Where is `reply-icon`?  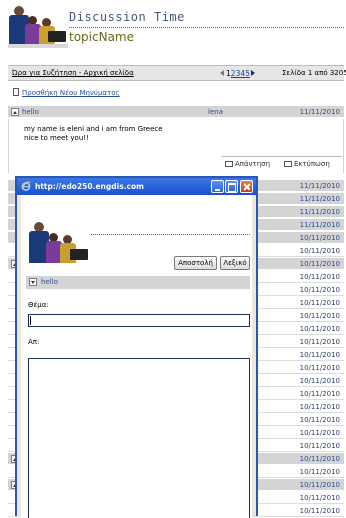 reply-icon is located at coordinates (229, 164).